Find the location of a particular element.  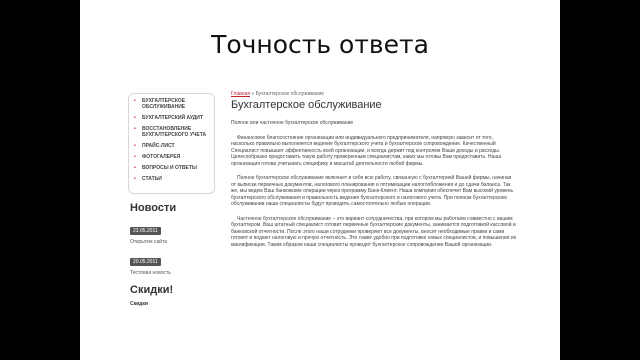

page-title: Бухгалтерское обслуживание is located at coordinates (306, 104).